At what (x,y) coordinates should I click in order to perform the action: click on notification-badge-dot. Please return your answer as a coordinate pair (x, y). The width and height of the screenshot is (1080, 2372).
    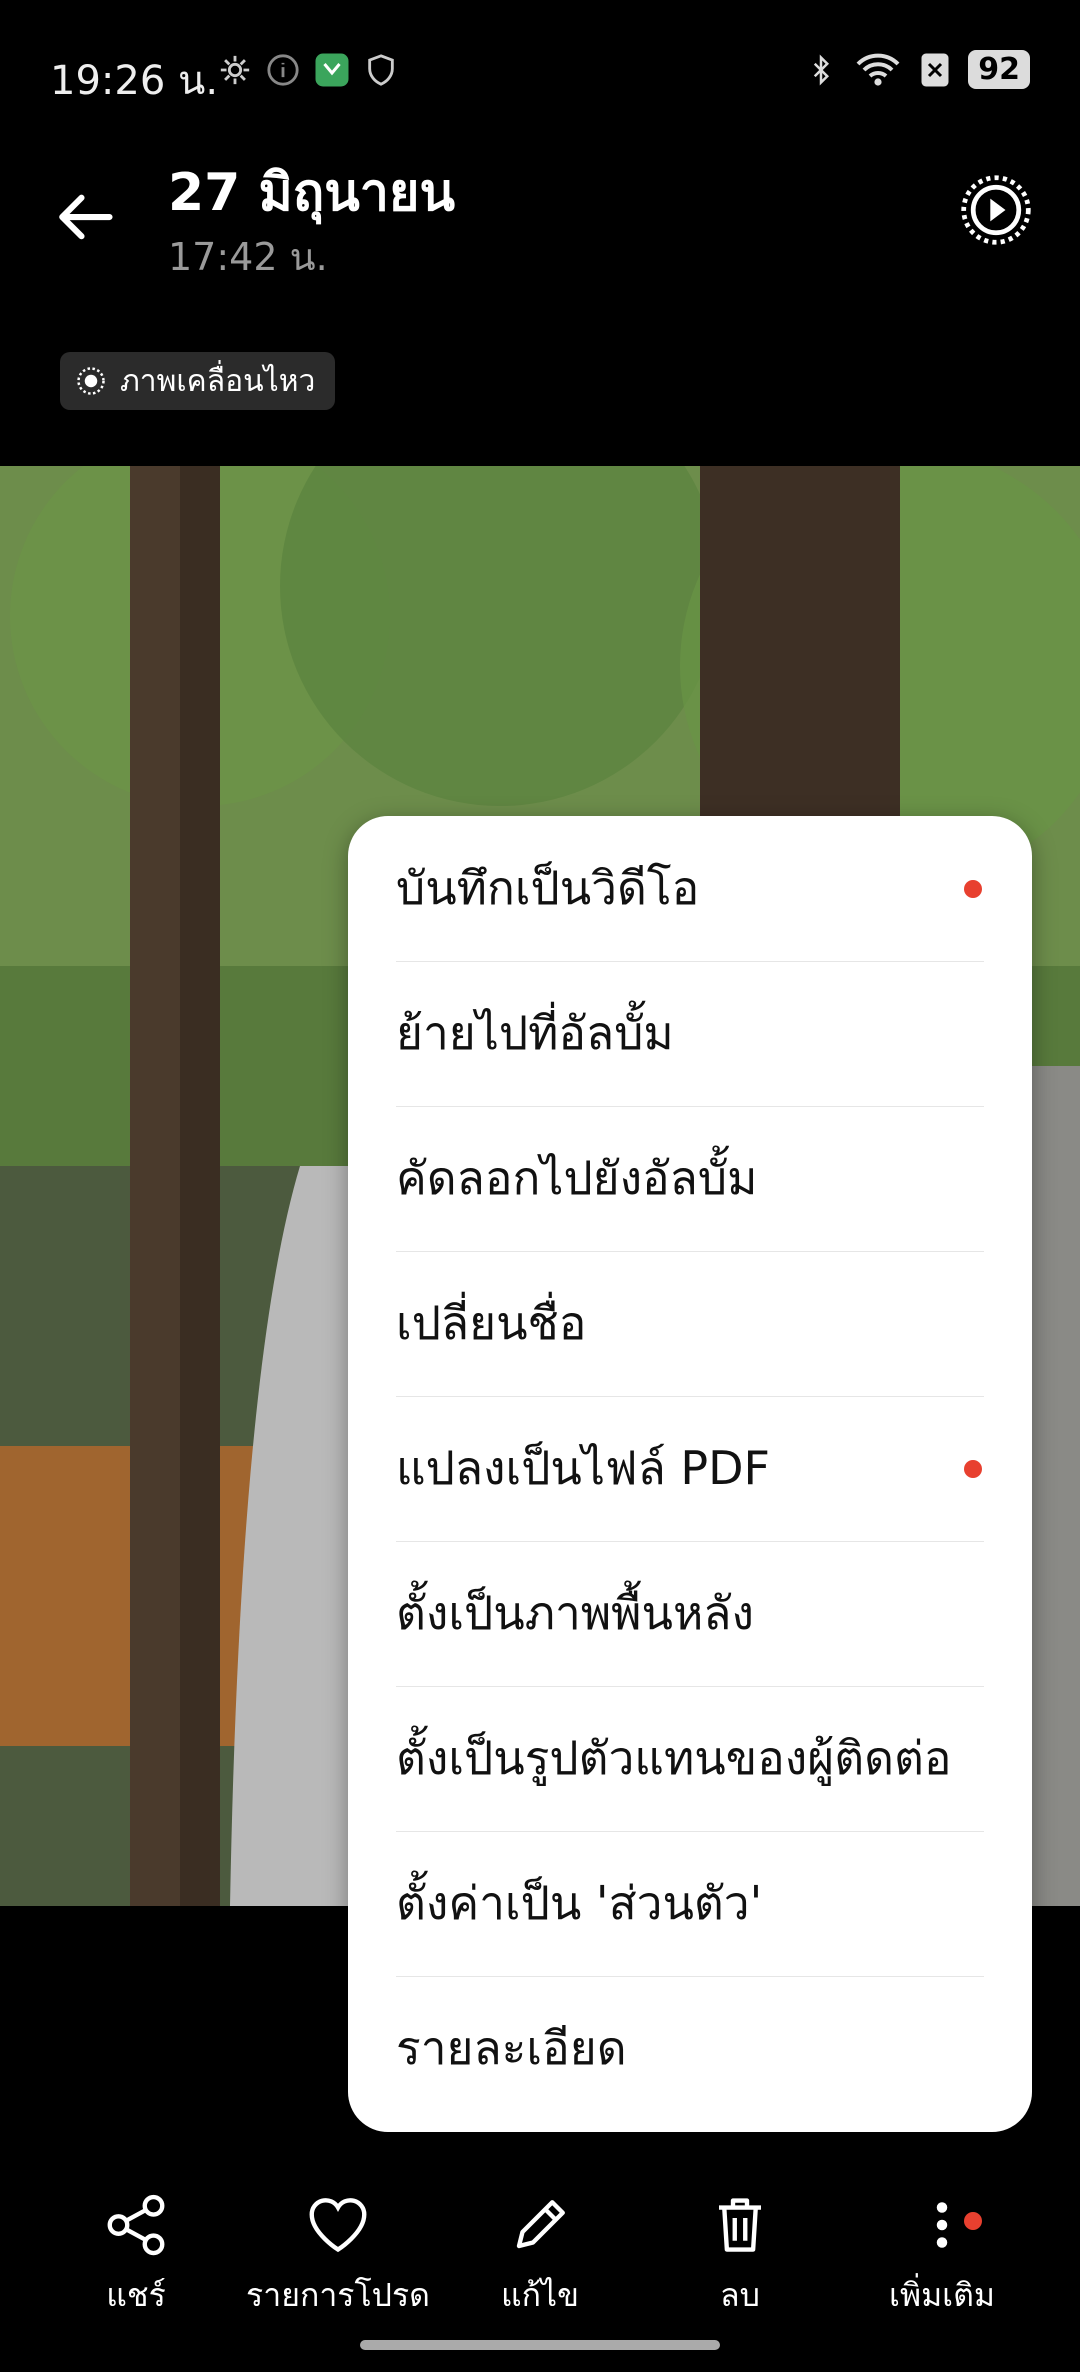
    Looking at the image, I should click on (973, 2221).